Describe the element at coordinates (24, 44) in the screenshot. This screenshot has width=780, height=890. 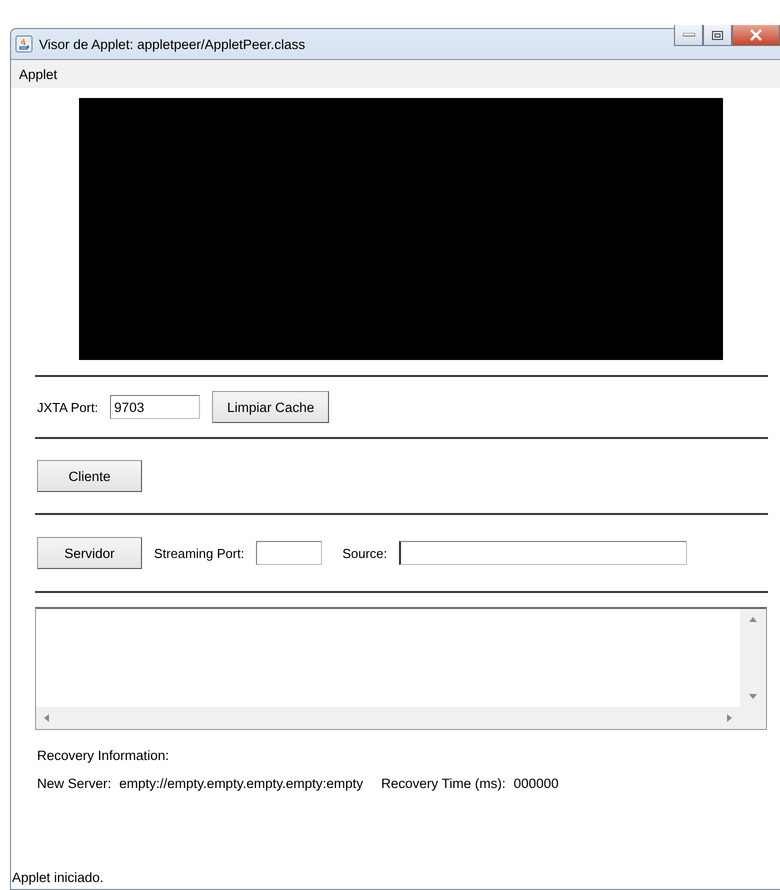
I see `java-cup-icon` at that location.